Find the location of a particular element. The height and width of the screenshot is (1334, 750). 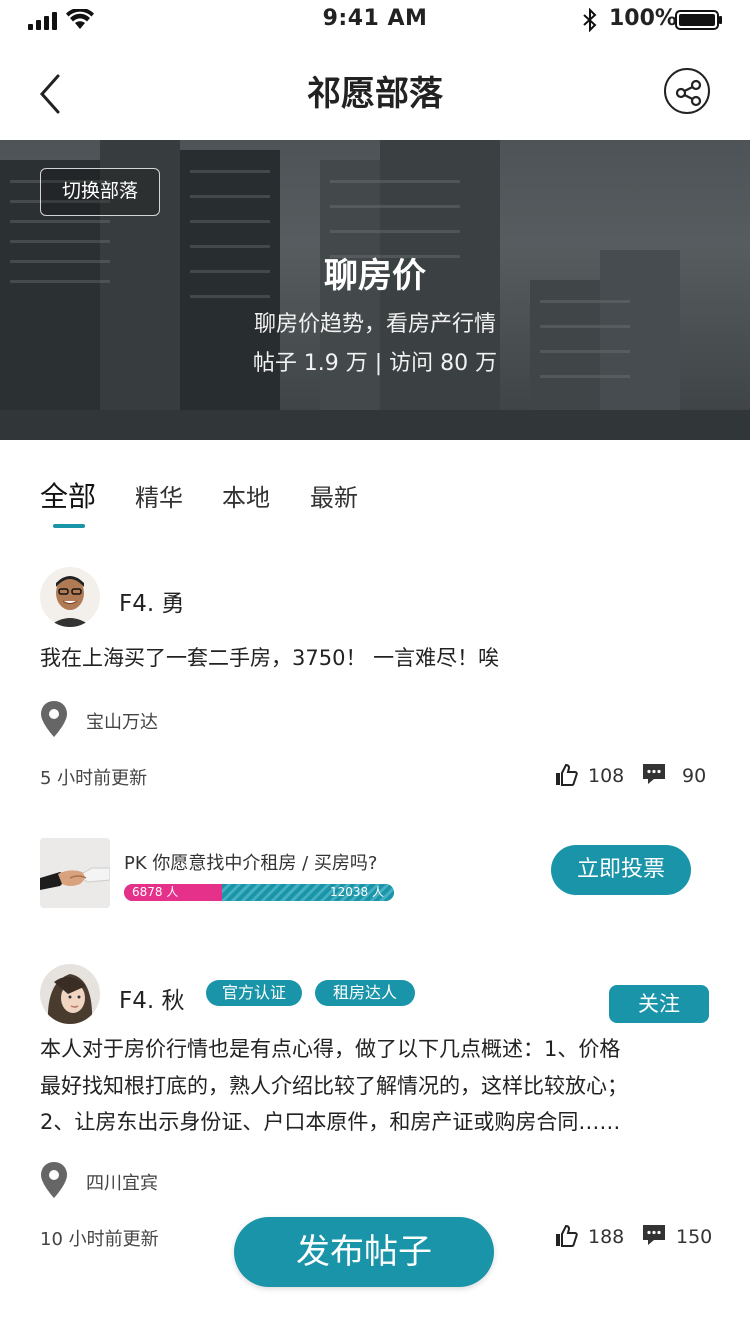

location-text: 四川宜宾 is located at coordinates (122, 1183).